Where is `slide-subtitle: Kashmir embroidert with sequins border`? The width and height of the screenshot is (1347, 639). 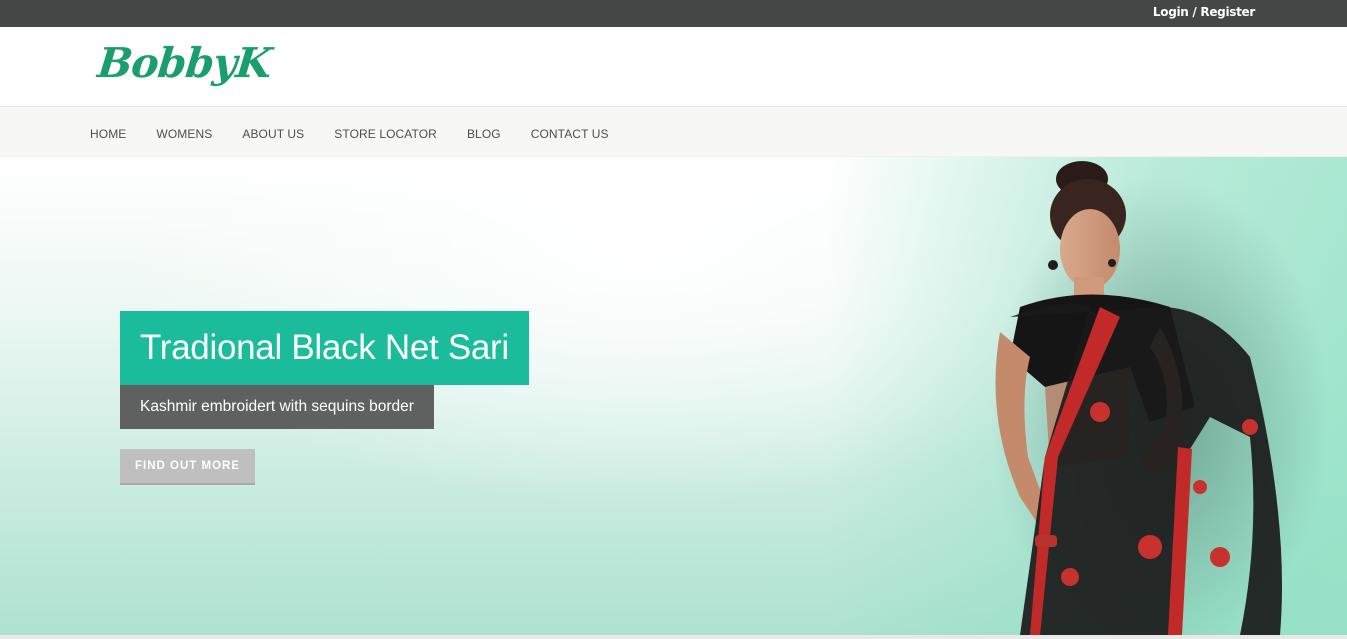 slide-subtitle: Kashmir embroidert with sequins border is located at coordinates (277, 407).